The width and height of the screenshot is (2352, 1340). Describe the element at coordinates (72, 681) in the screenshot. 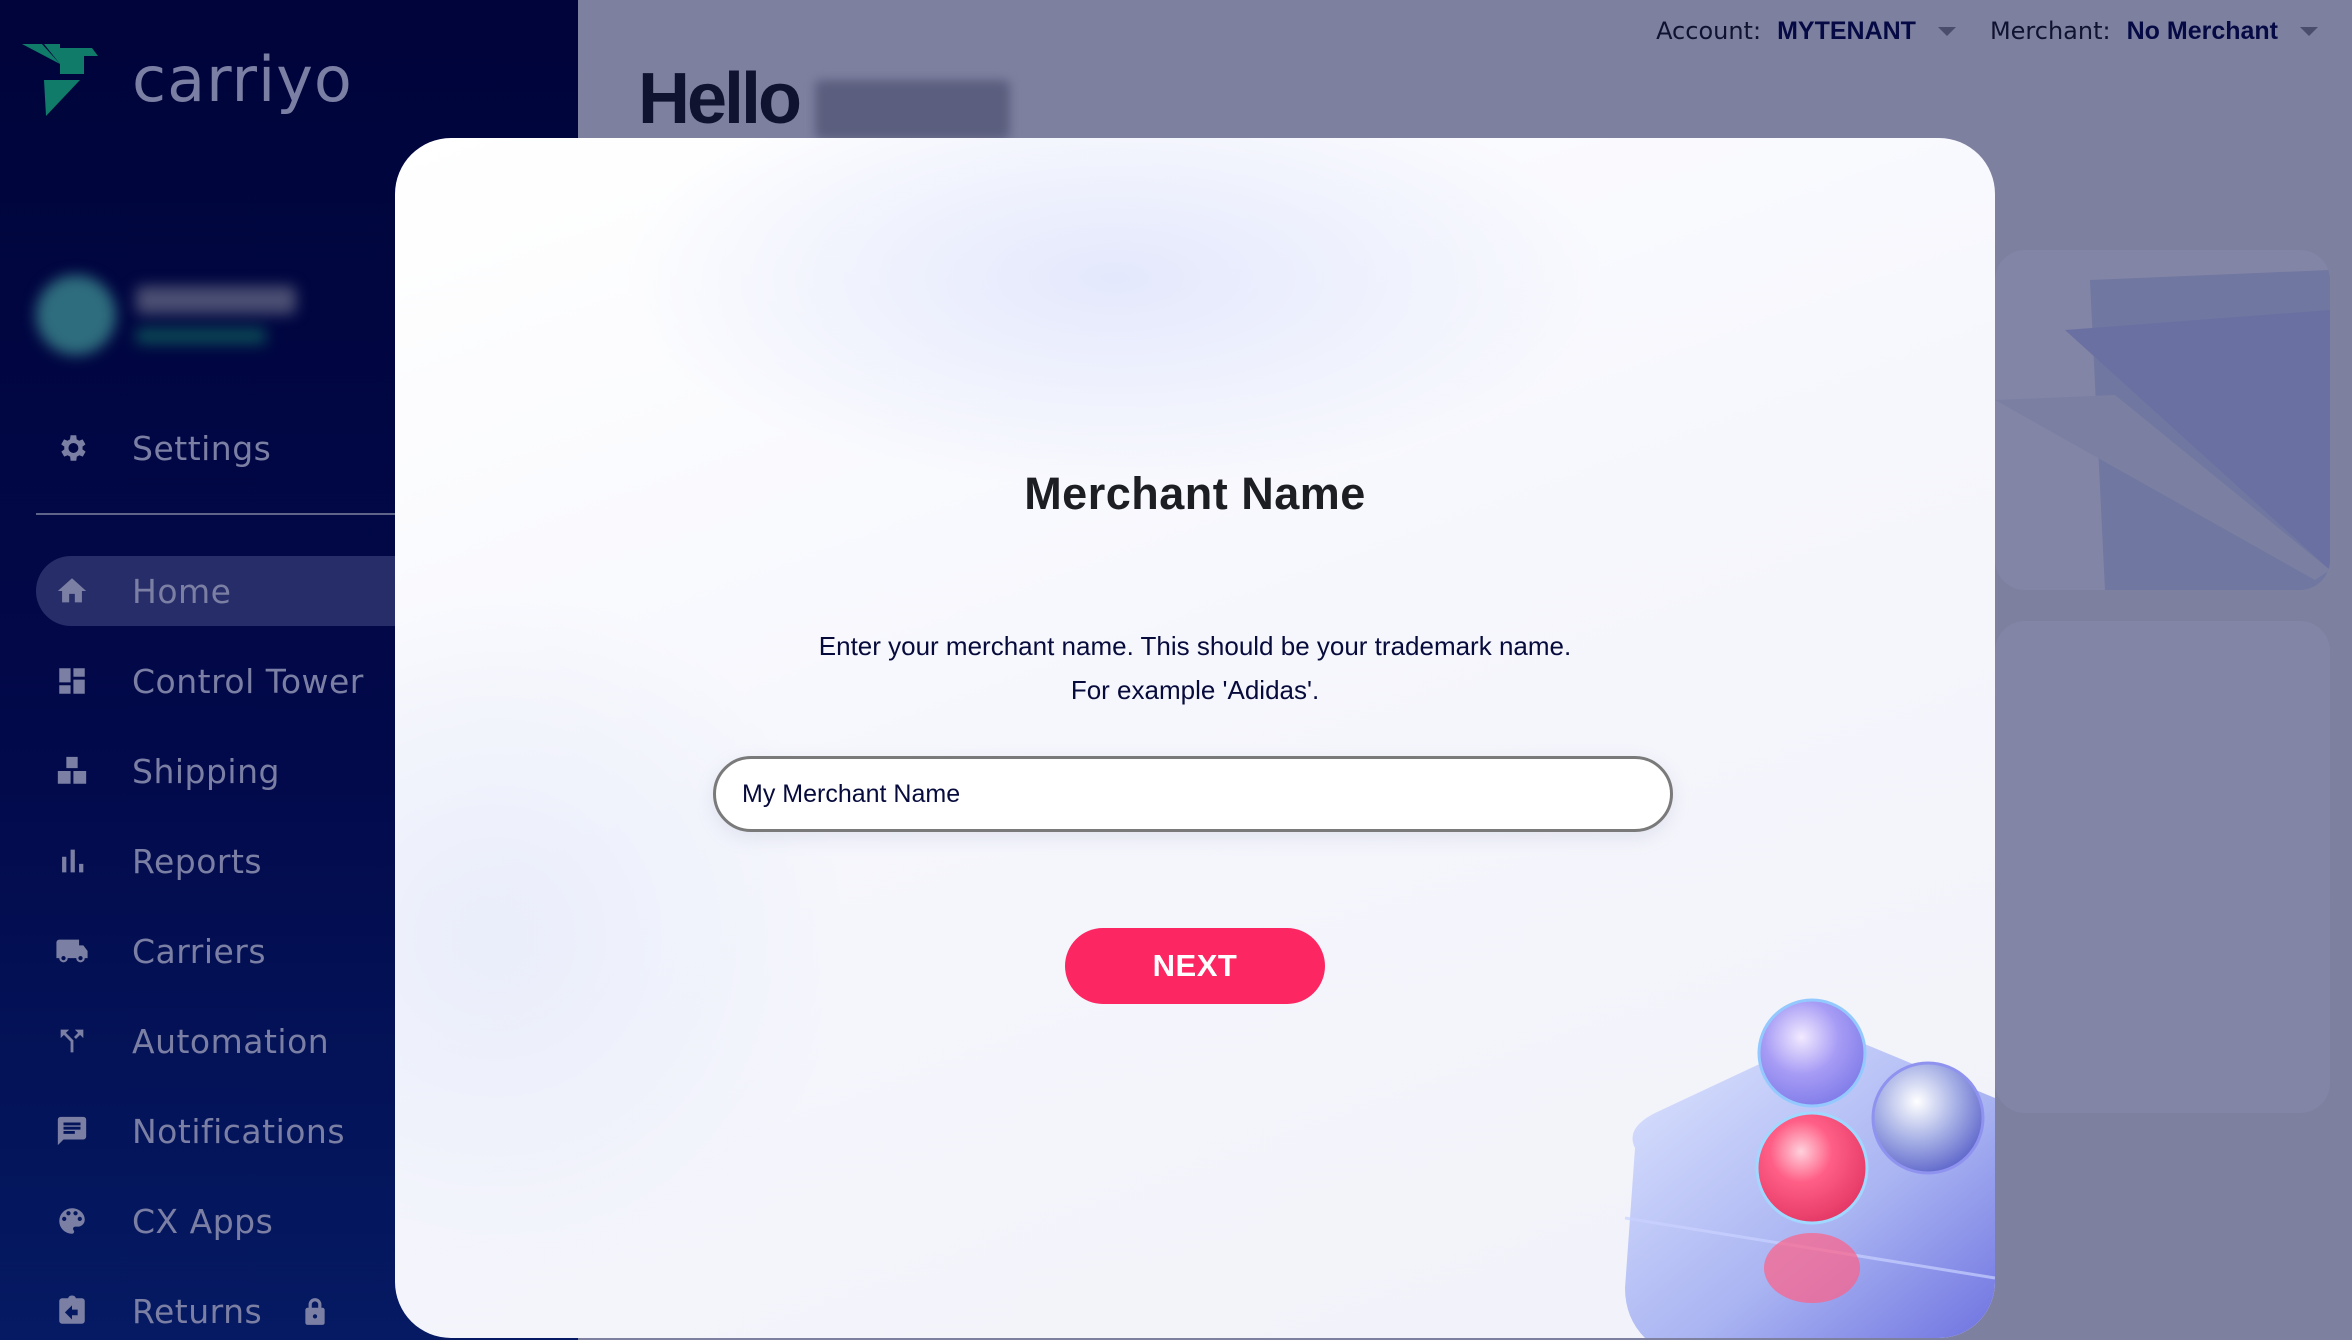

I see `dashboard-icon` at that location.